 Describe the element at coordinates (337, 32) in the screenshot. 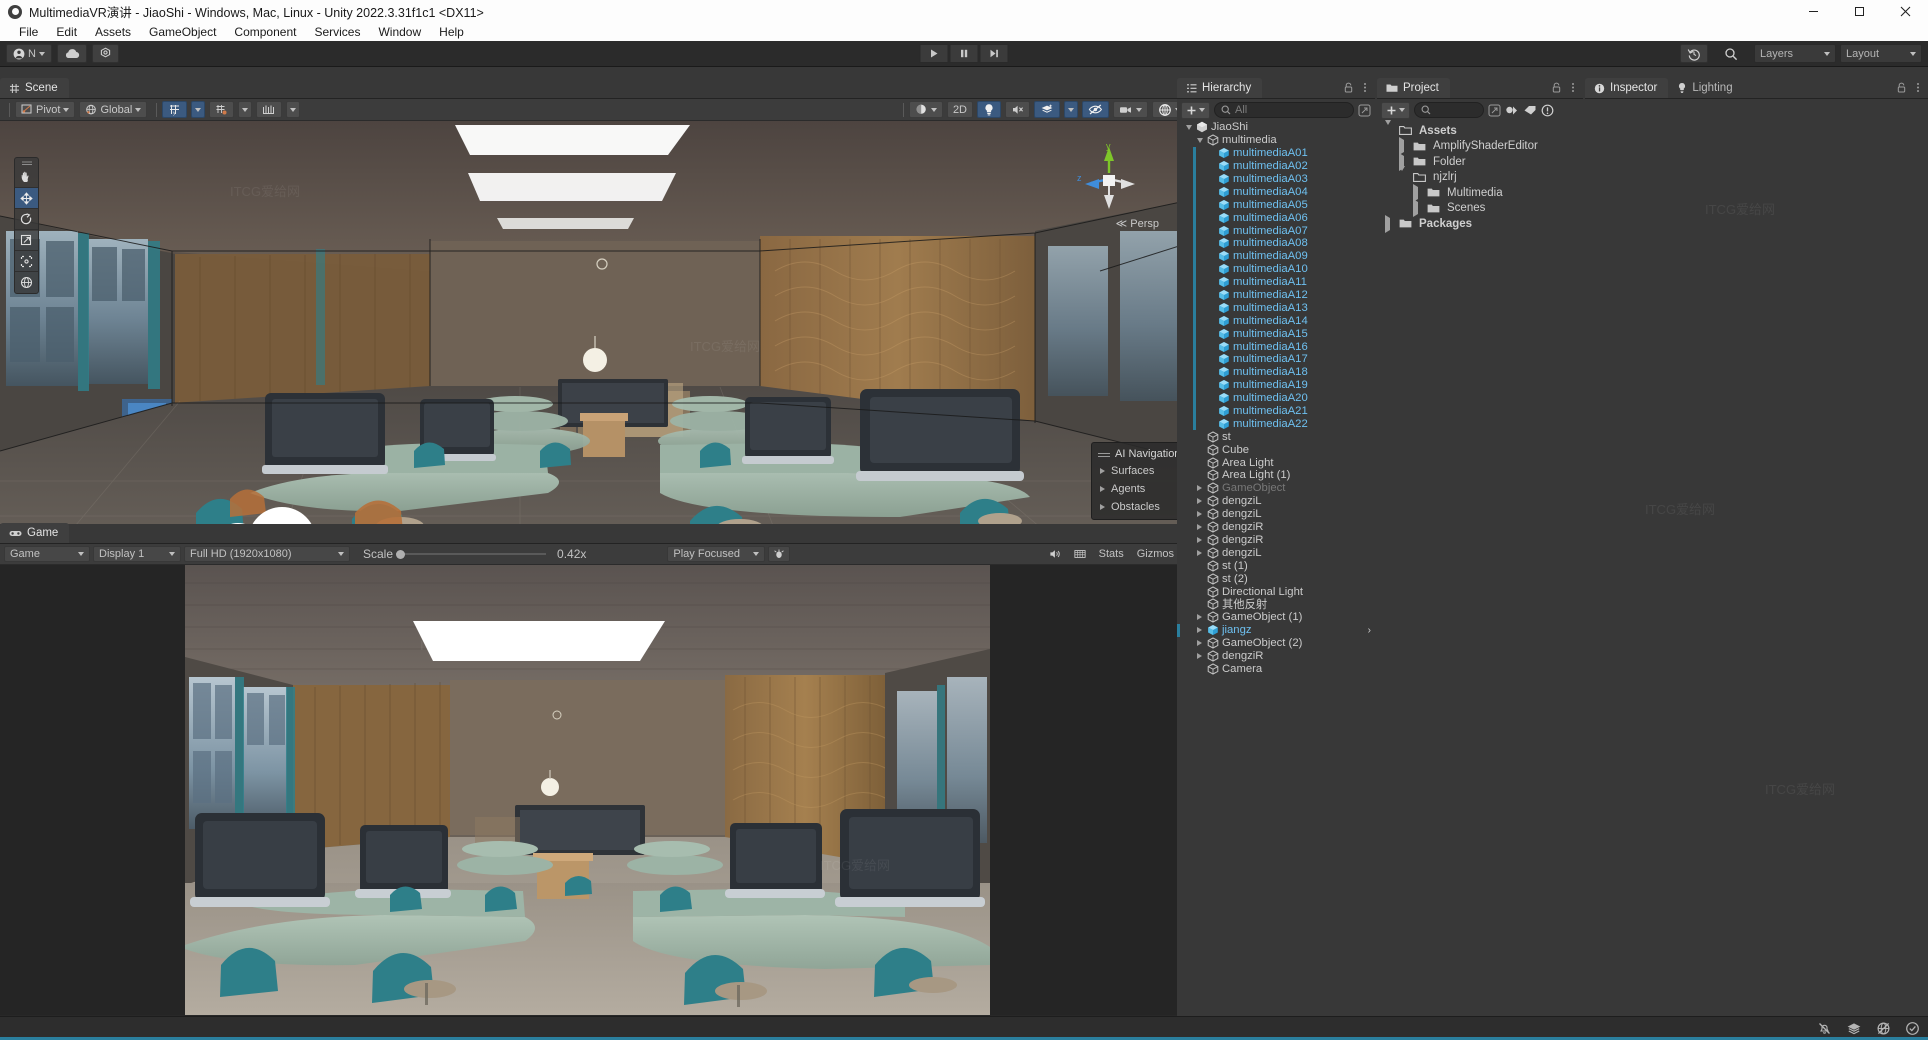

I see `menu-services: Services` at that location.